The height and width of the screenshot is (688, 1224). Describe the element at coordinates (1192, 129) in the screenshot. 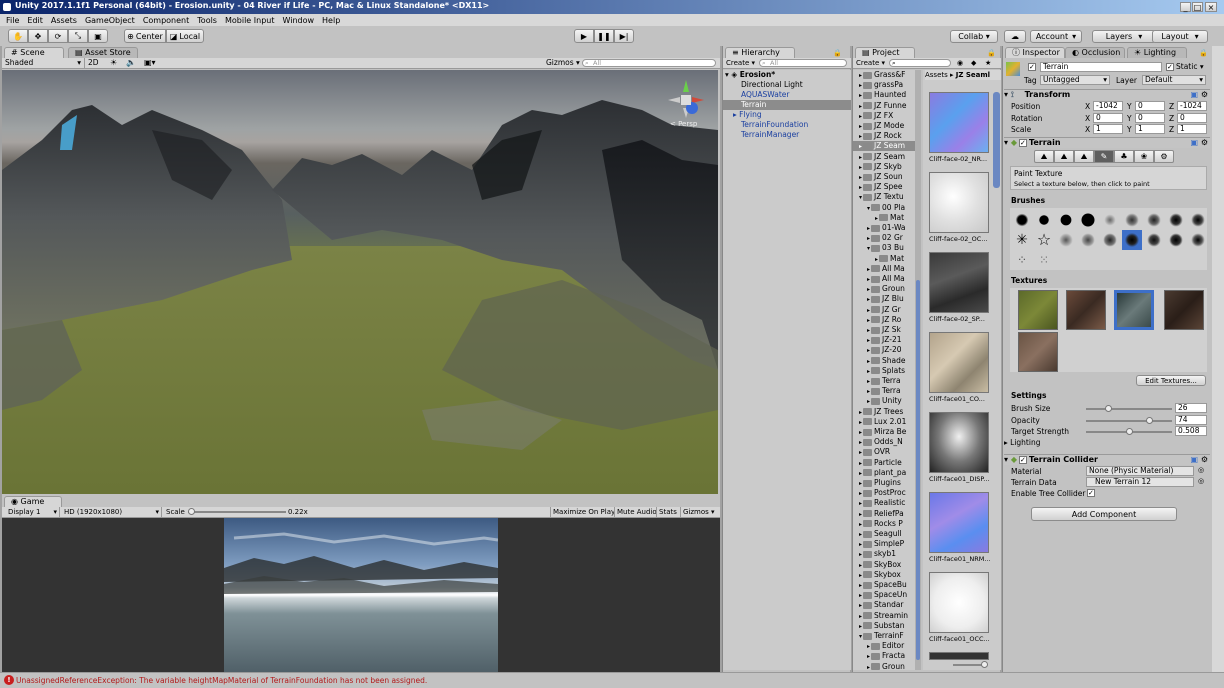

I see `scale-z-field: 1` at that location.